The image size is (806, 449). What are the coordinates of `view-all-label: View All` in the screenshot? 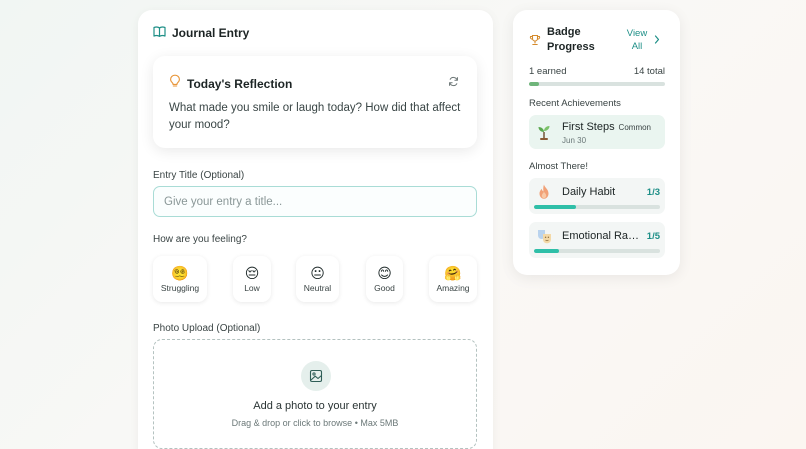 It's located at (637, 40).